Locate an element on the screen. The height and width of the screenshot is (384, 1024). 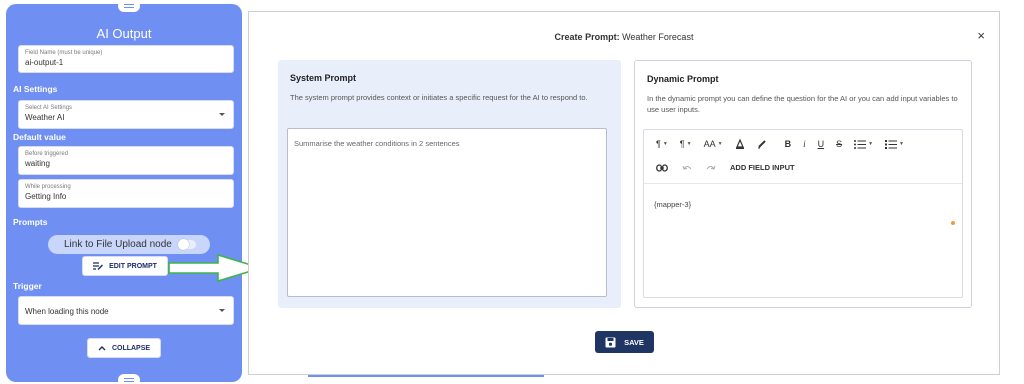
paragraph-style-button: ¶ ▼ is located at coordinates (686, 144).